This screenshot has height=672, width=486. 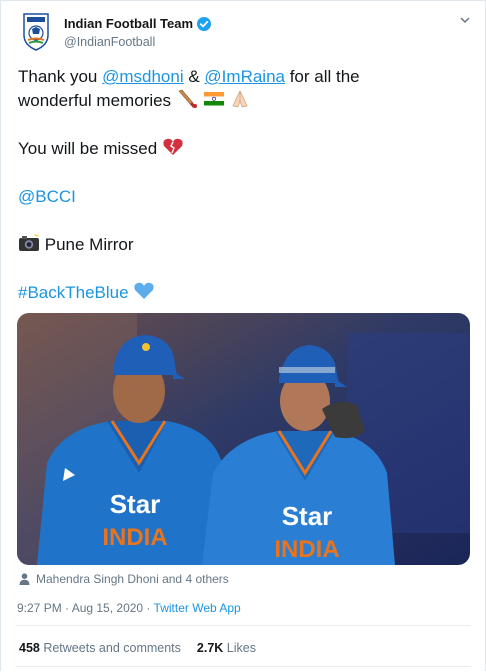 I want to click on jersey-star-left: Star, so click(x=135, y=504).